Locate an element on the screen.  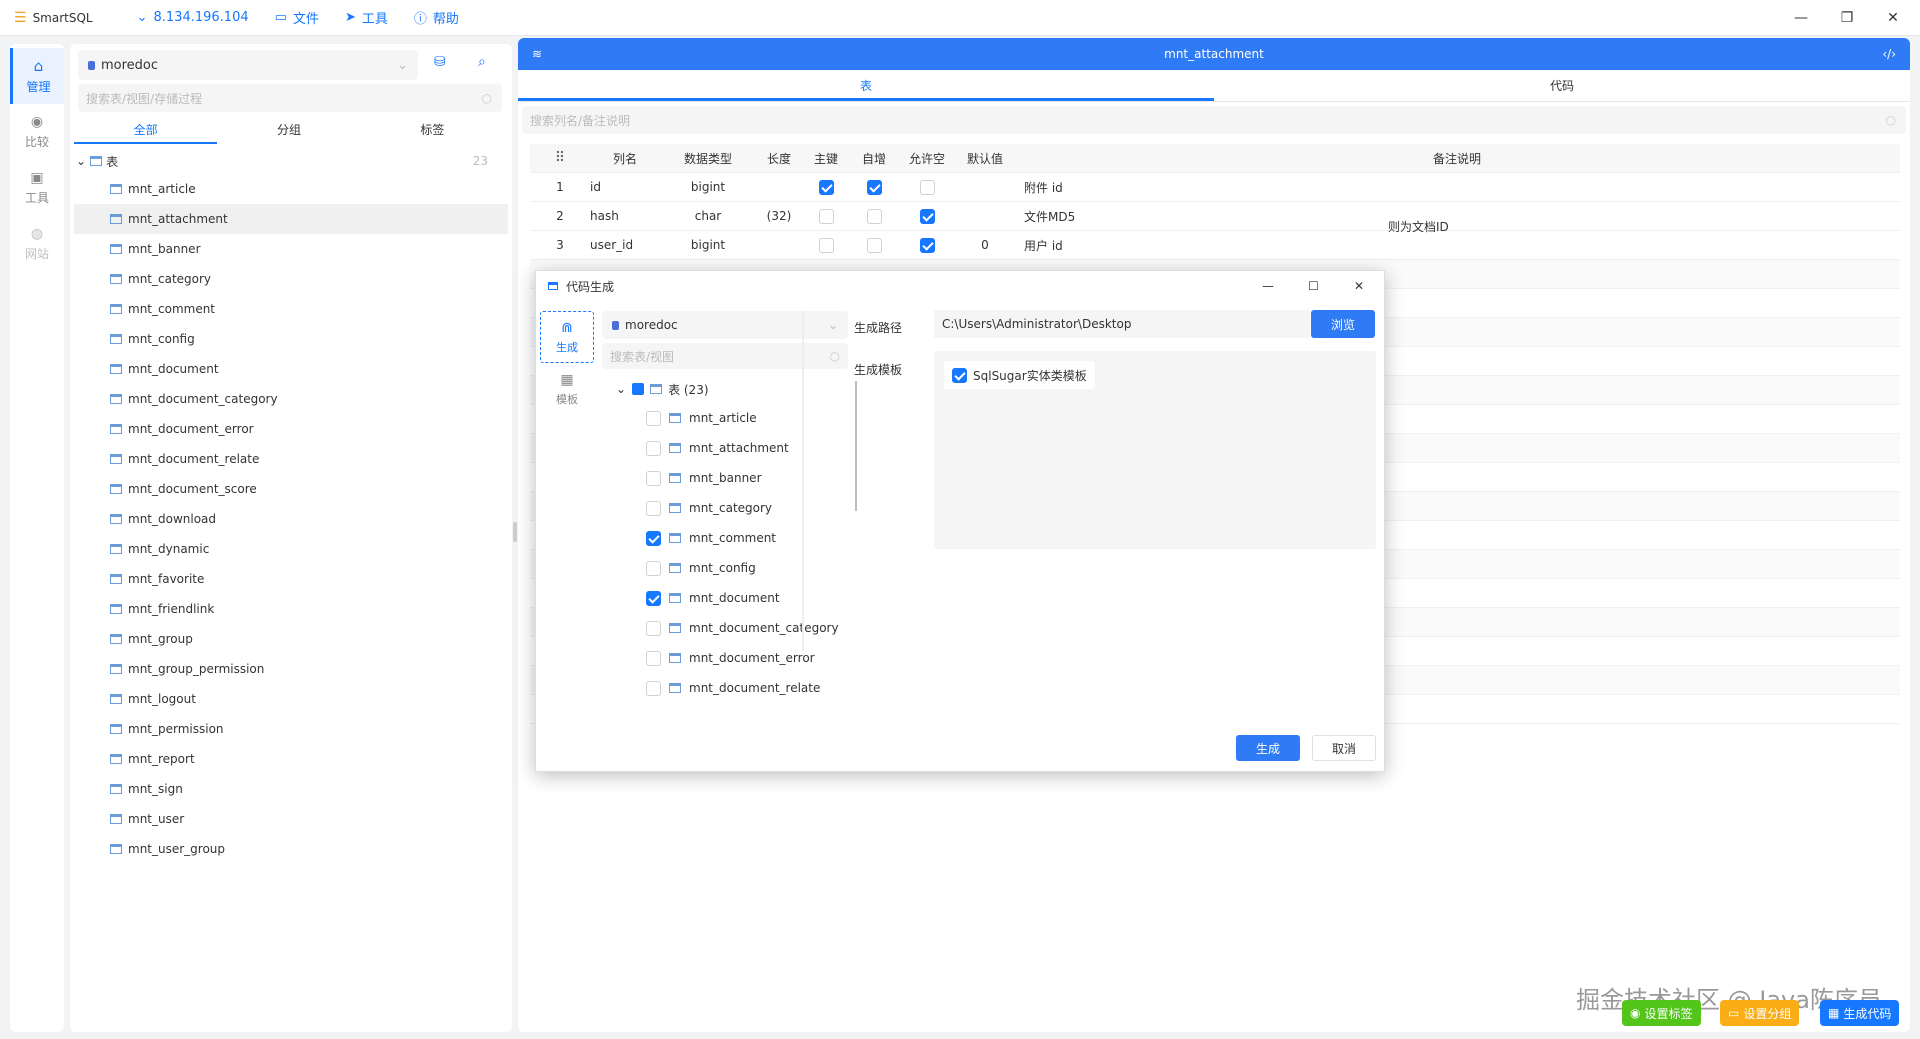
dialog-table-item: mnt_document_error is located at coordinates (722, 658).